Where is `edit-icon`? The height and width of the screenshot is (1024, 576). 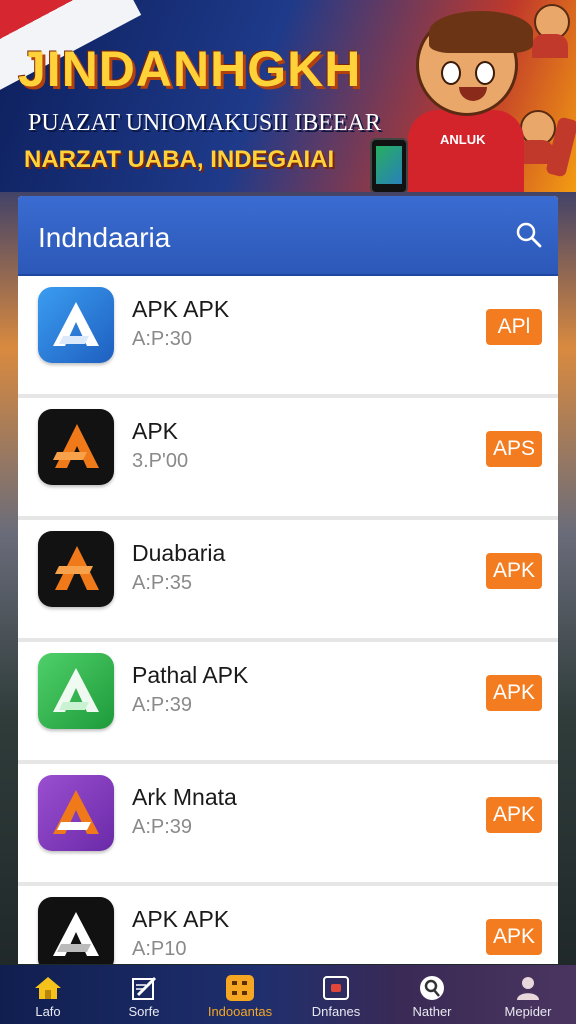 edit-icon is located at coordinates (144, 988).